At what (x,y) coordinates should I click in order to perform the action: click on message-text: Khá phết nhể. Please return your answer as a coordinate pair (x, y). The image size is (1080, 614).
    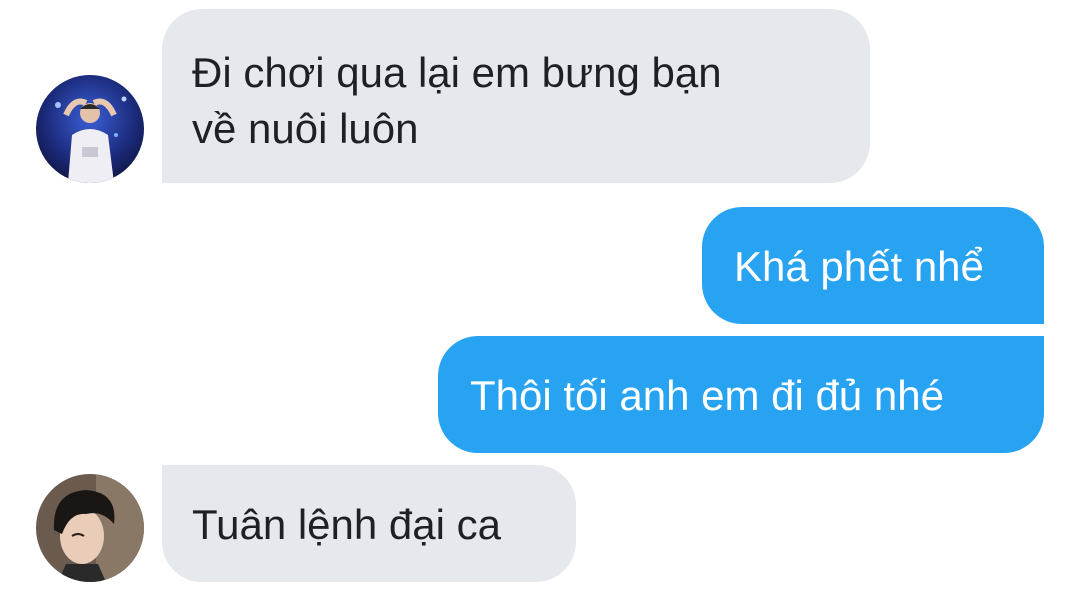
    Looking at the image, I should click on (859, 266).